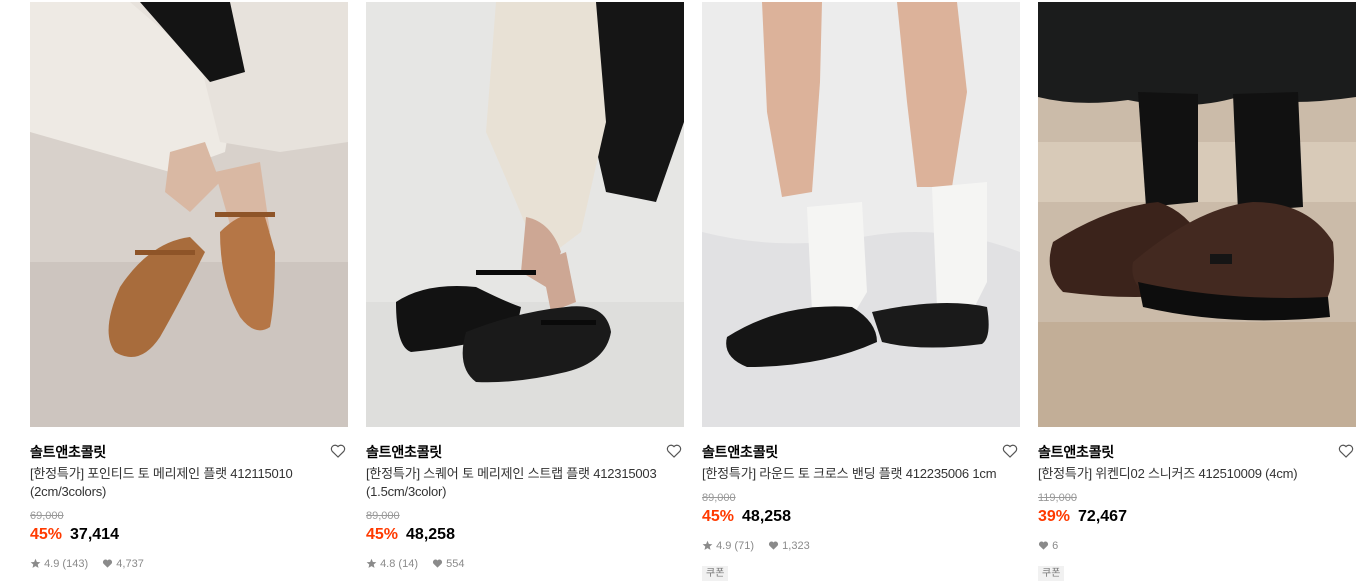 The image size is (1358, 581). What do you see at coordinates (455, 564) in the screenshot?
I see `likes-count: 554` at bounding box center [455, 564].